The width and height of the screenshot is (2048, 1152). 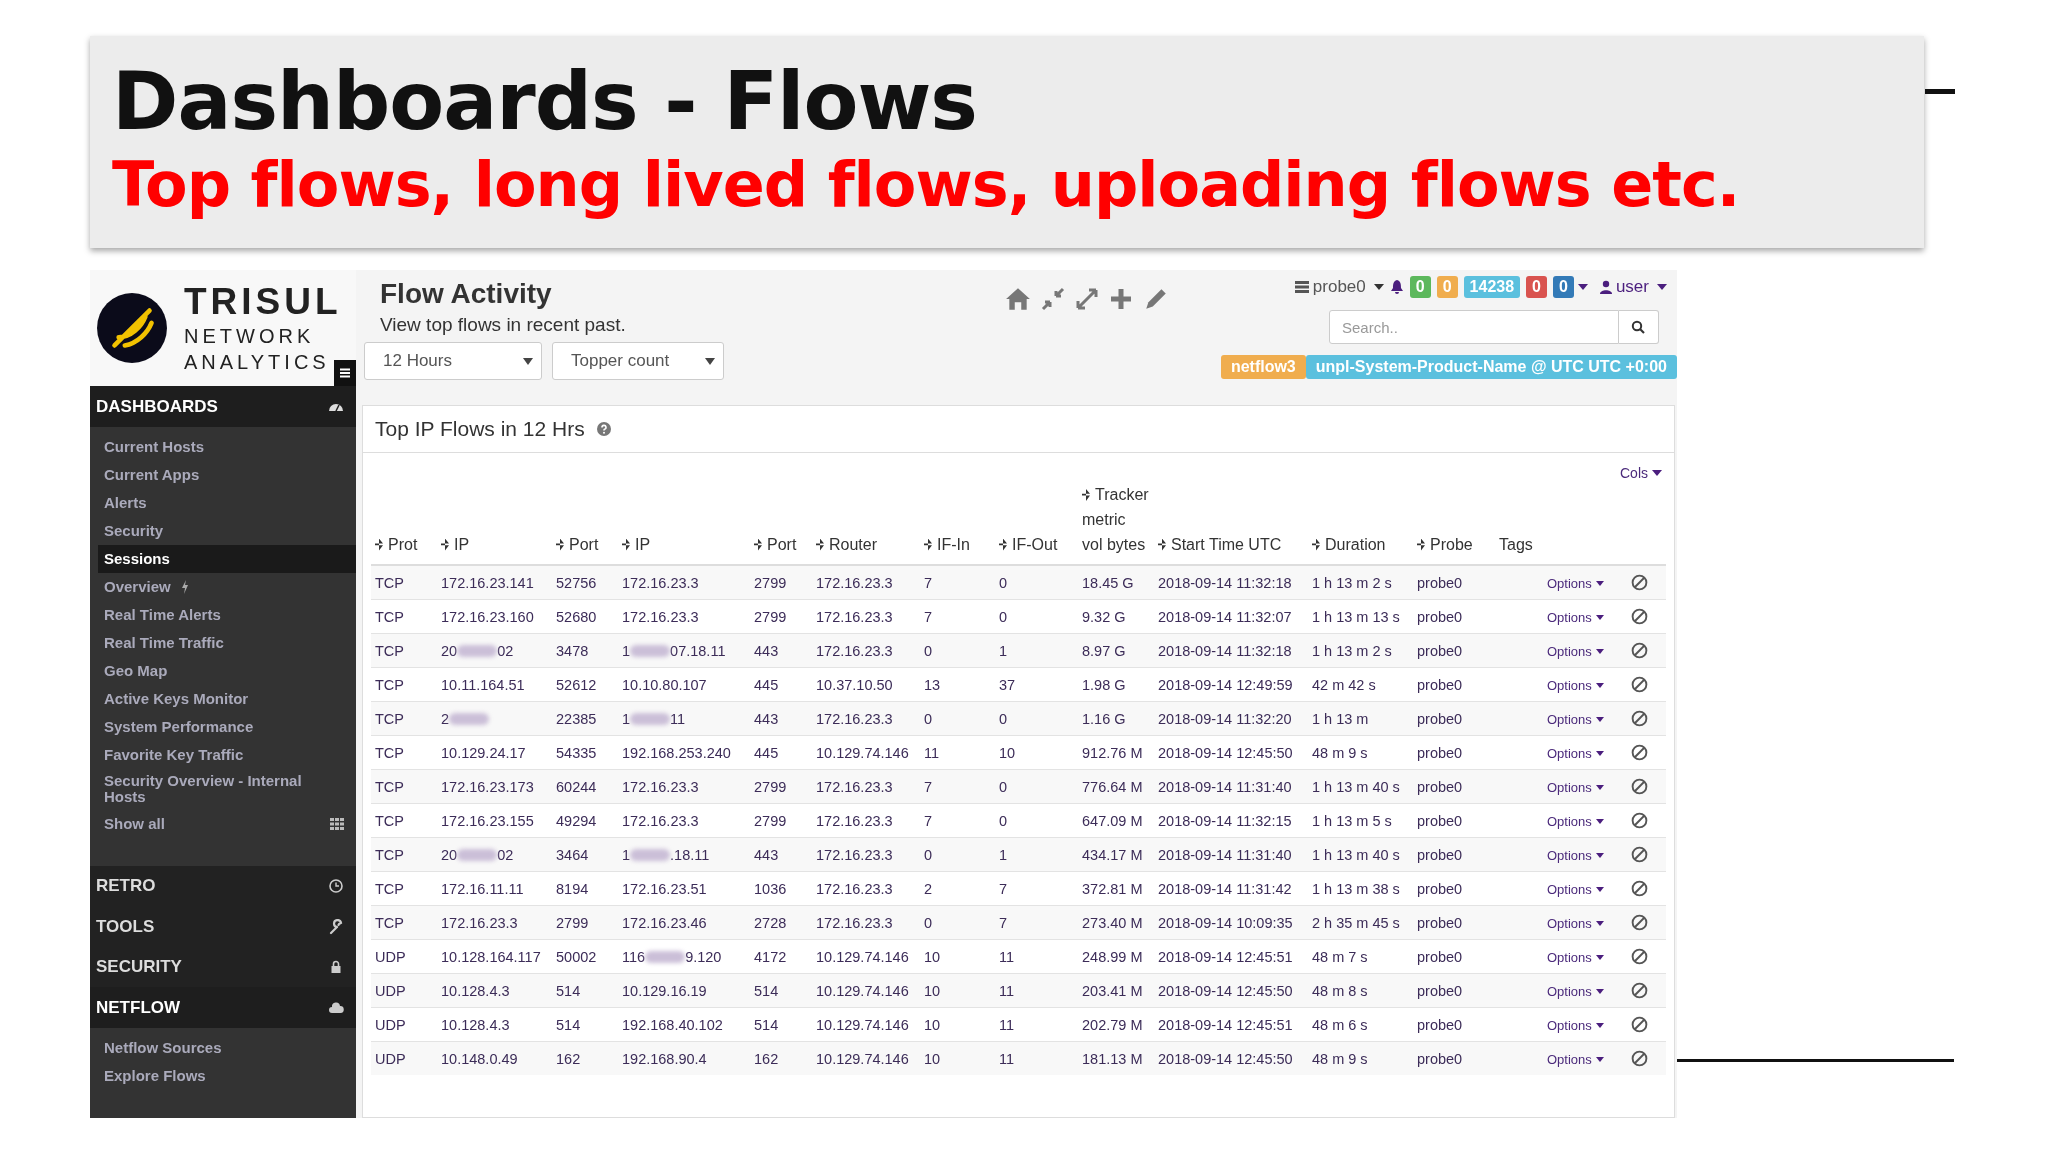 What do you see at coordinates (227, 670) in the screenshot?
I see `sidebar-item: Geo Map` at bounding box center [227, 670].